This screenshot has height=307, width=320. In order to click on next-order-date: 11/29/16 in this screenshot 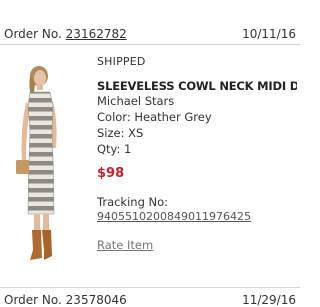, I will do `click(269, 300)`.